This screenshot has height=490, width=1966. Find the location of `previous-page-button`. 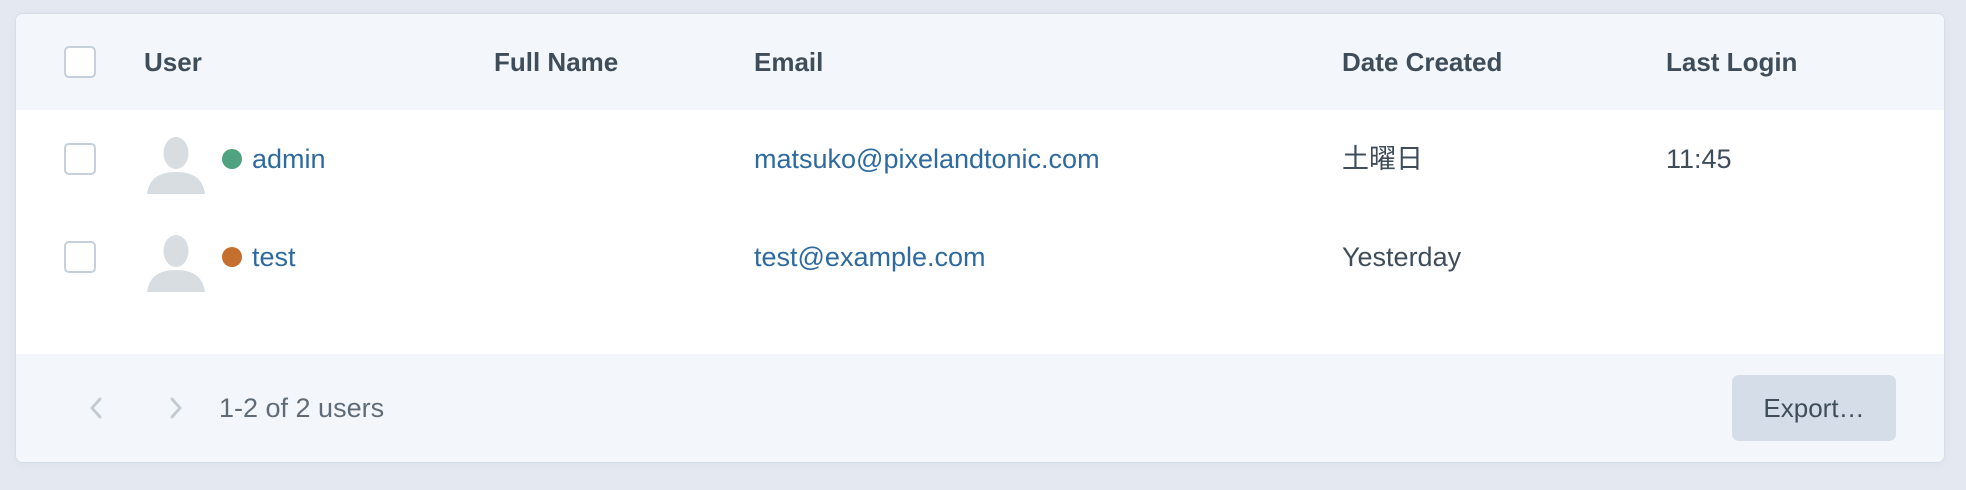

previous-page-button is located at coordinates (96, 408).